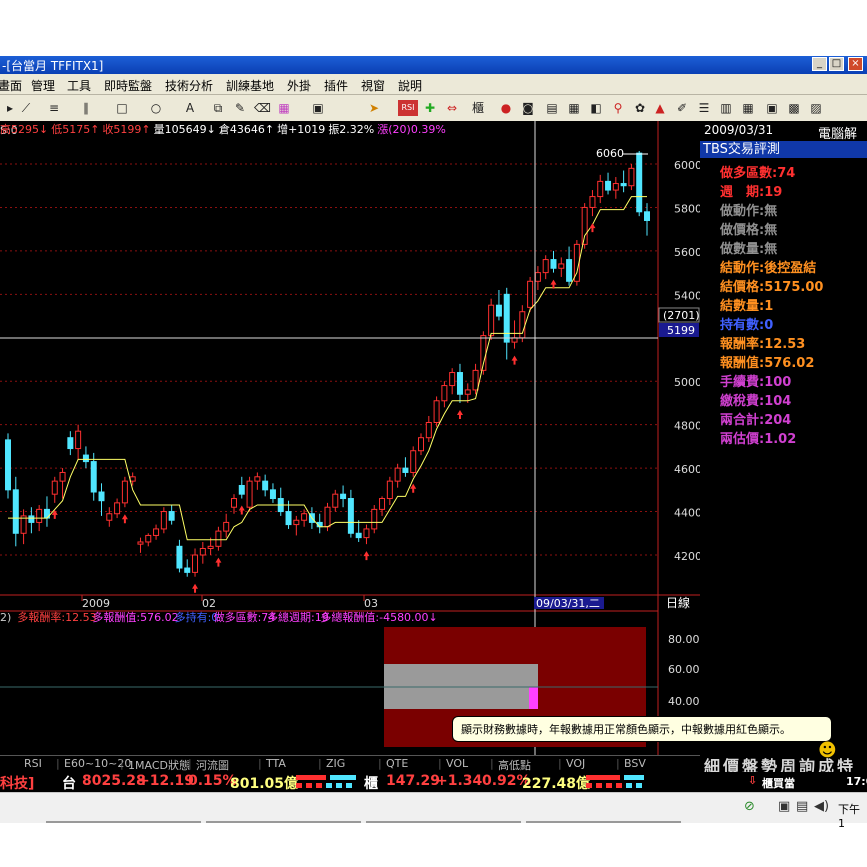 The height and width of the screenshot is (867, 867). I want to click on volume-tray-icon: ◀), so click(821, 806).